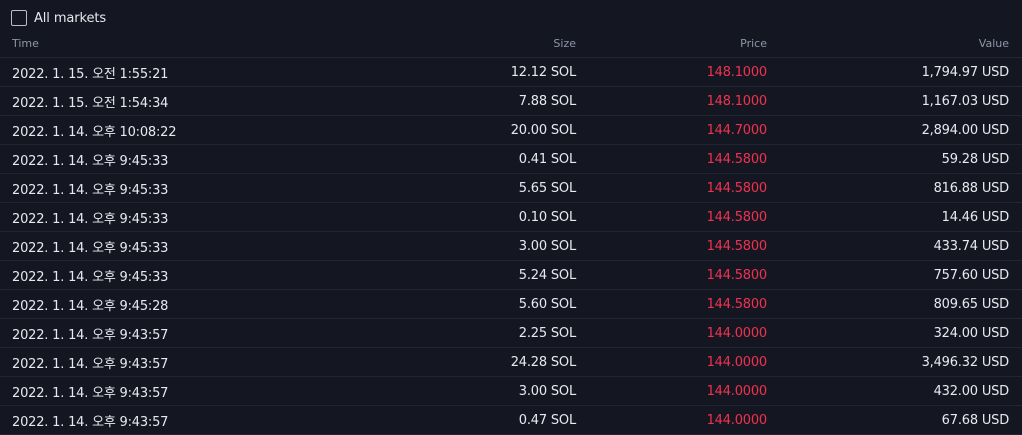 The image size is (1022, 435). What do you see at coordinates (453, 217) in the screenshot?
I see `trade-size: 0.10 SOL` at bounding box center [453, 217].